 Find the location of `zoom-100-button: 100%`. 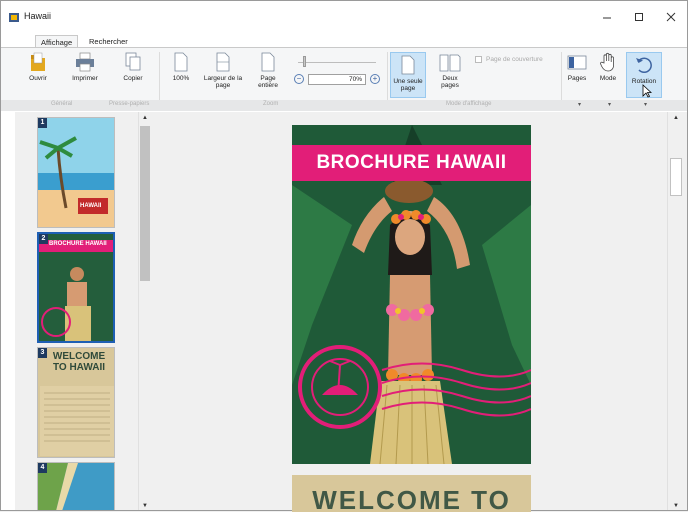

zoom-100-button: 100% is located at coordinates (181, 67).